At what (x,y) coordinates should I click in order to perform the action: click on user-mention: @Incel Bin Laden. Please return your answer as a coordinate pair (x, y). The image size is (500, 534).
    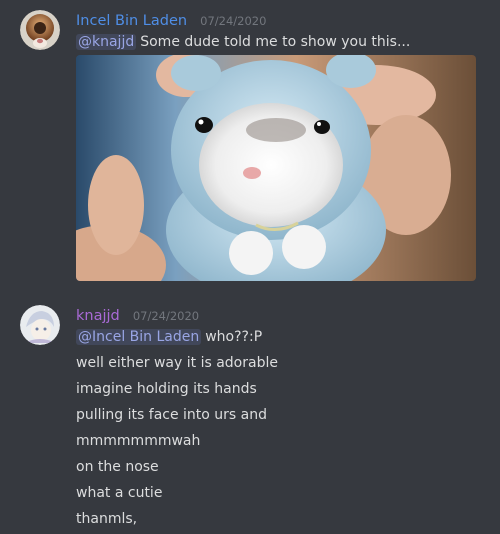
    Looking at the image, I should click on (139, 337).